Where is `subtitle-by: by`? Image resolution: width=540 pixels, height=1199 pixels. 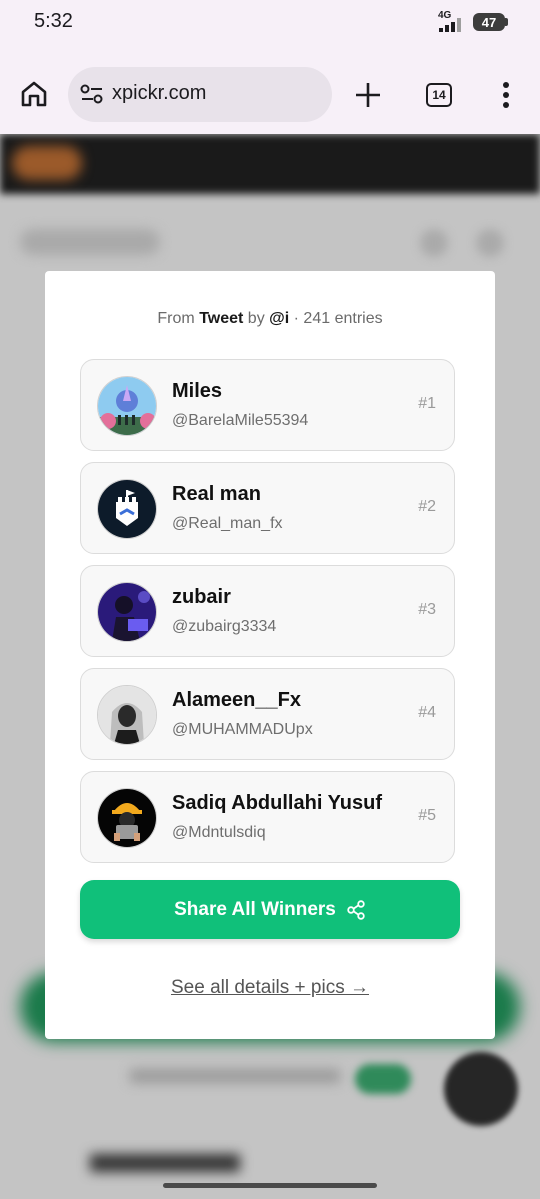 subtitle-by: by is located at coordinates (256, 318).